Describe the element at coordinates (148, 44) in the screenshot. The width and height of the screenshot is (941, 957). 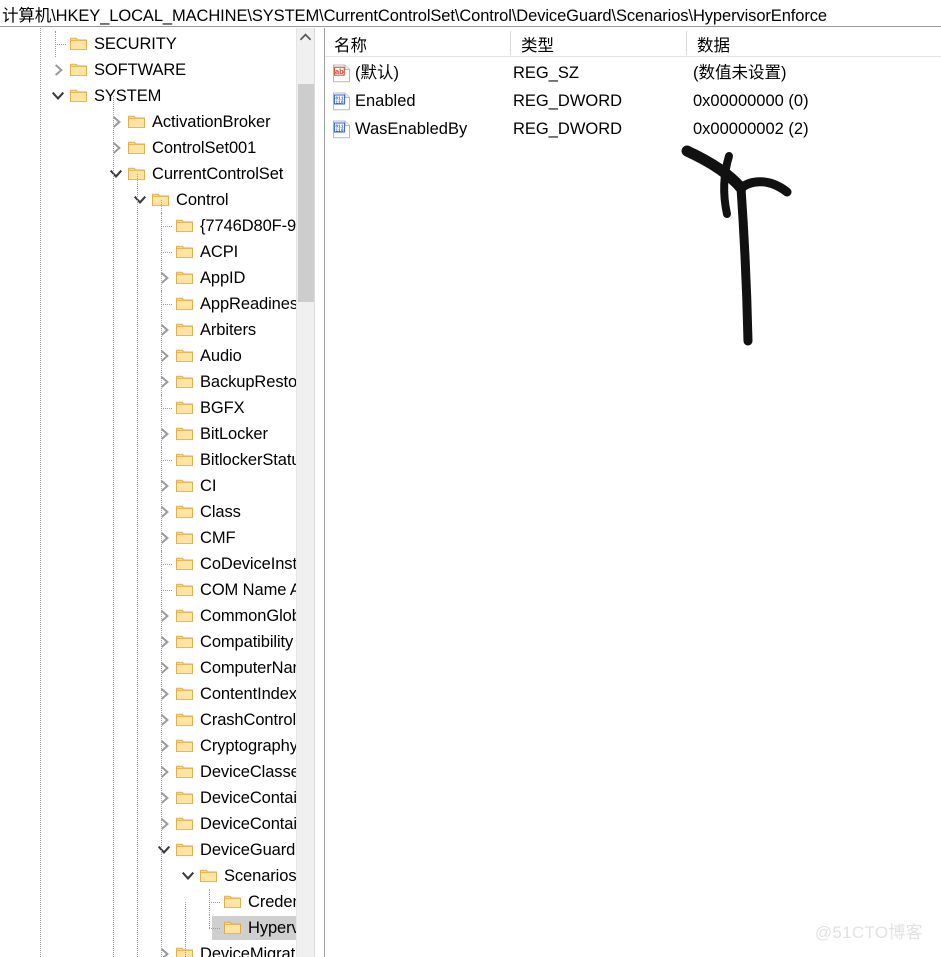
I see `tree-item-security: SECURITY` at that location.